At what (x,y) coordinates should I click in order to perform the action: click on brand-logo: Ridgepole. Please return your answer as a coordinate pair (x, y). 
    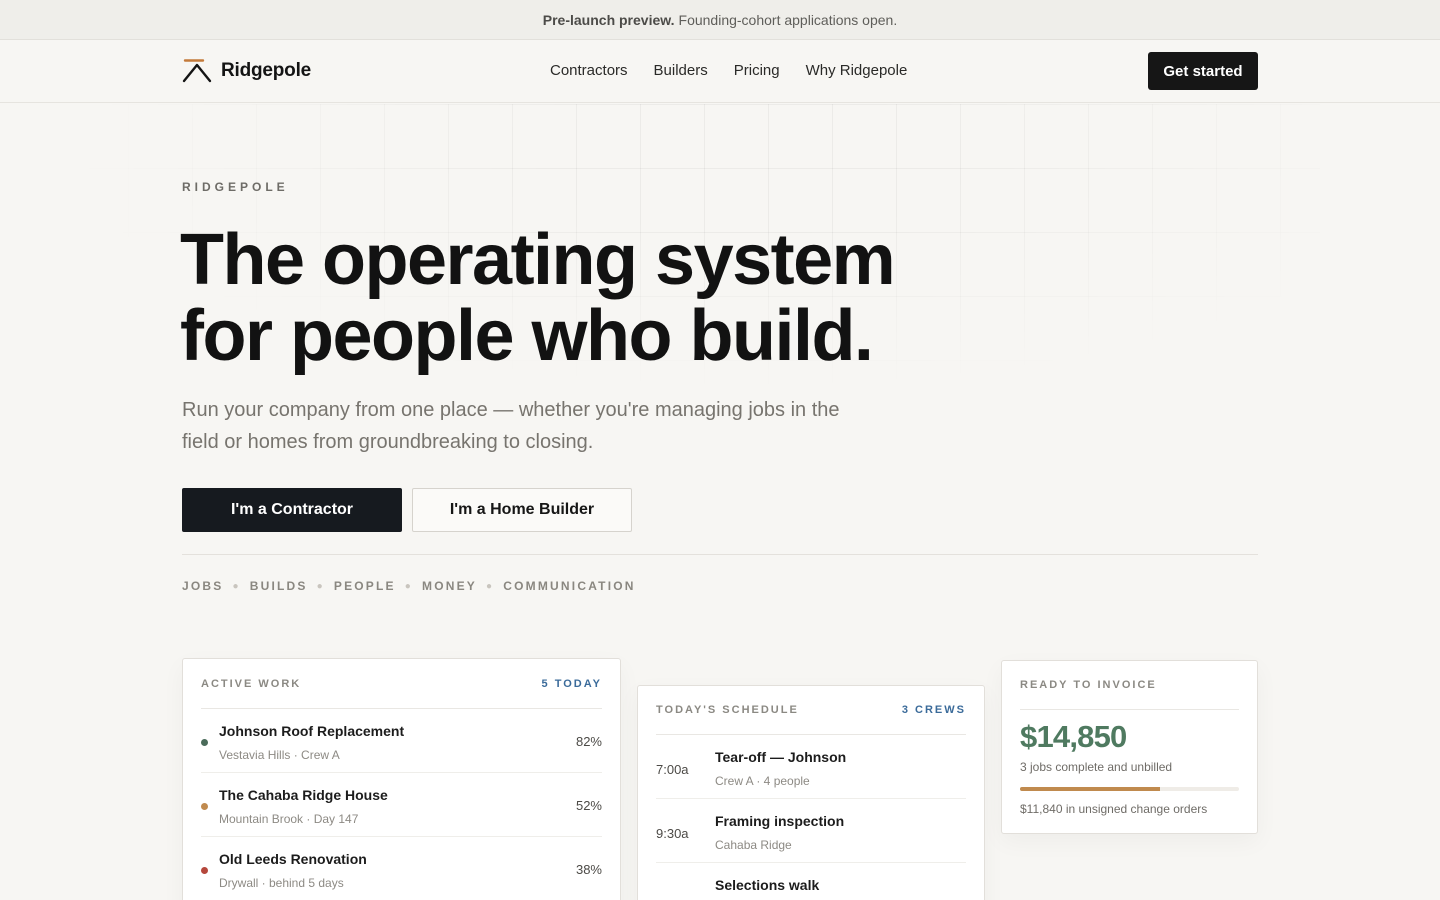
    Looking at the image, I should click on (246, 71).